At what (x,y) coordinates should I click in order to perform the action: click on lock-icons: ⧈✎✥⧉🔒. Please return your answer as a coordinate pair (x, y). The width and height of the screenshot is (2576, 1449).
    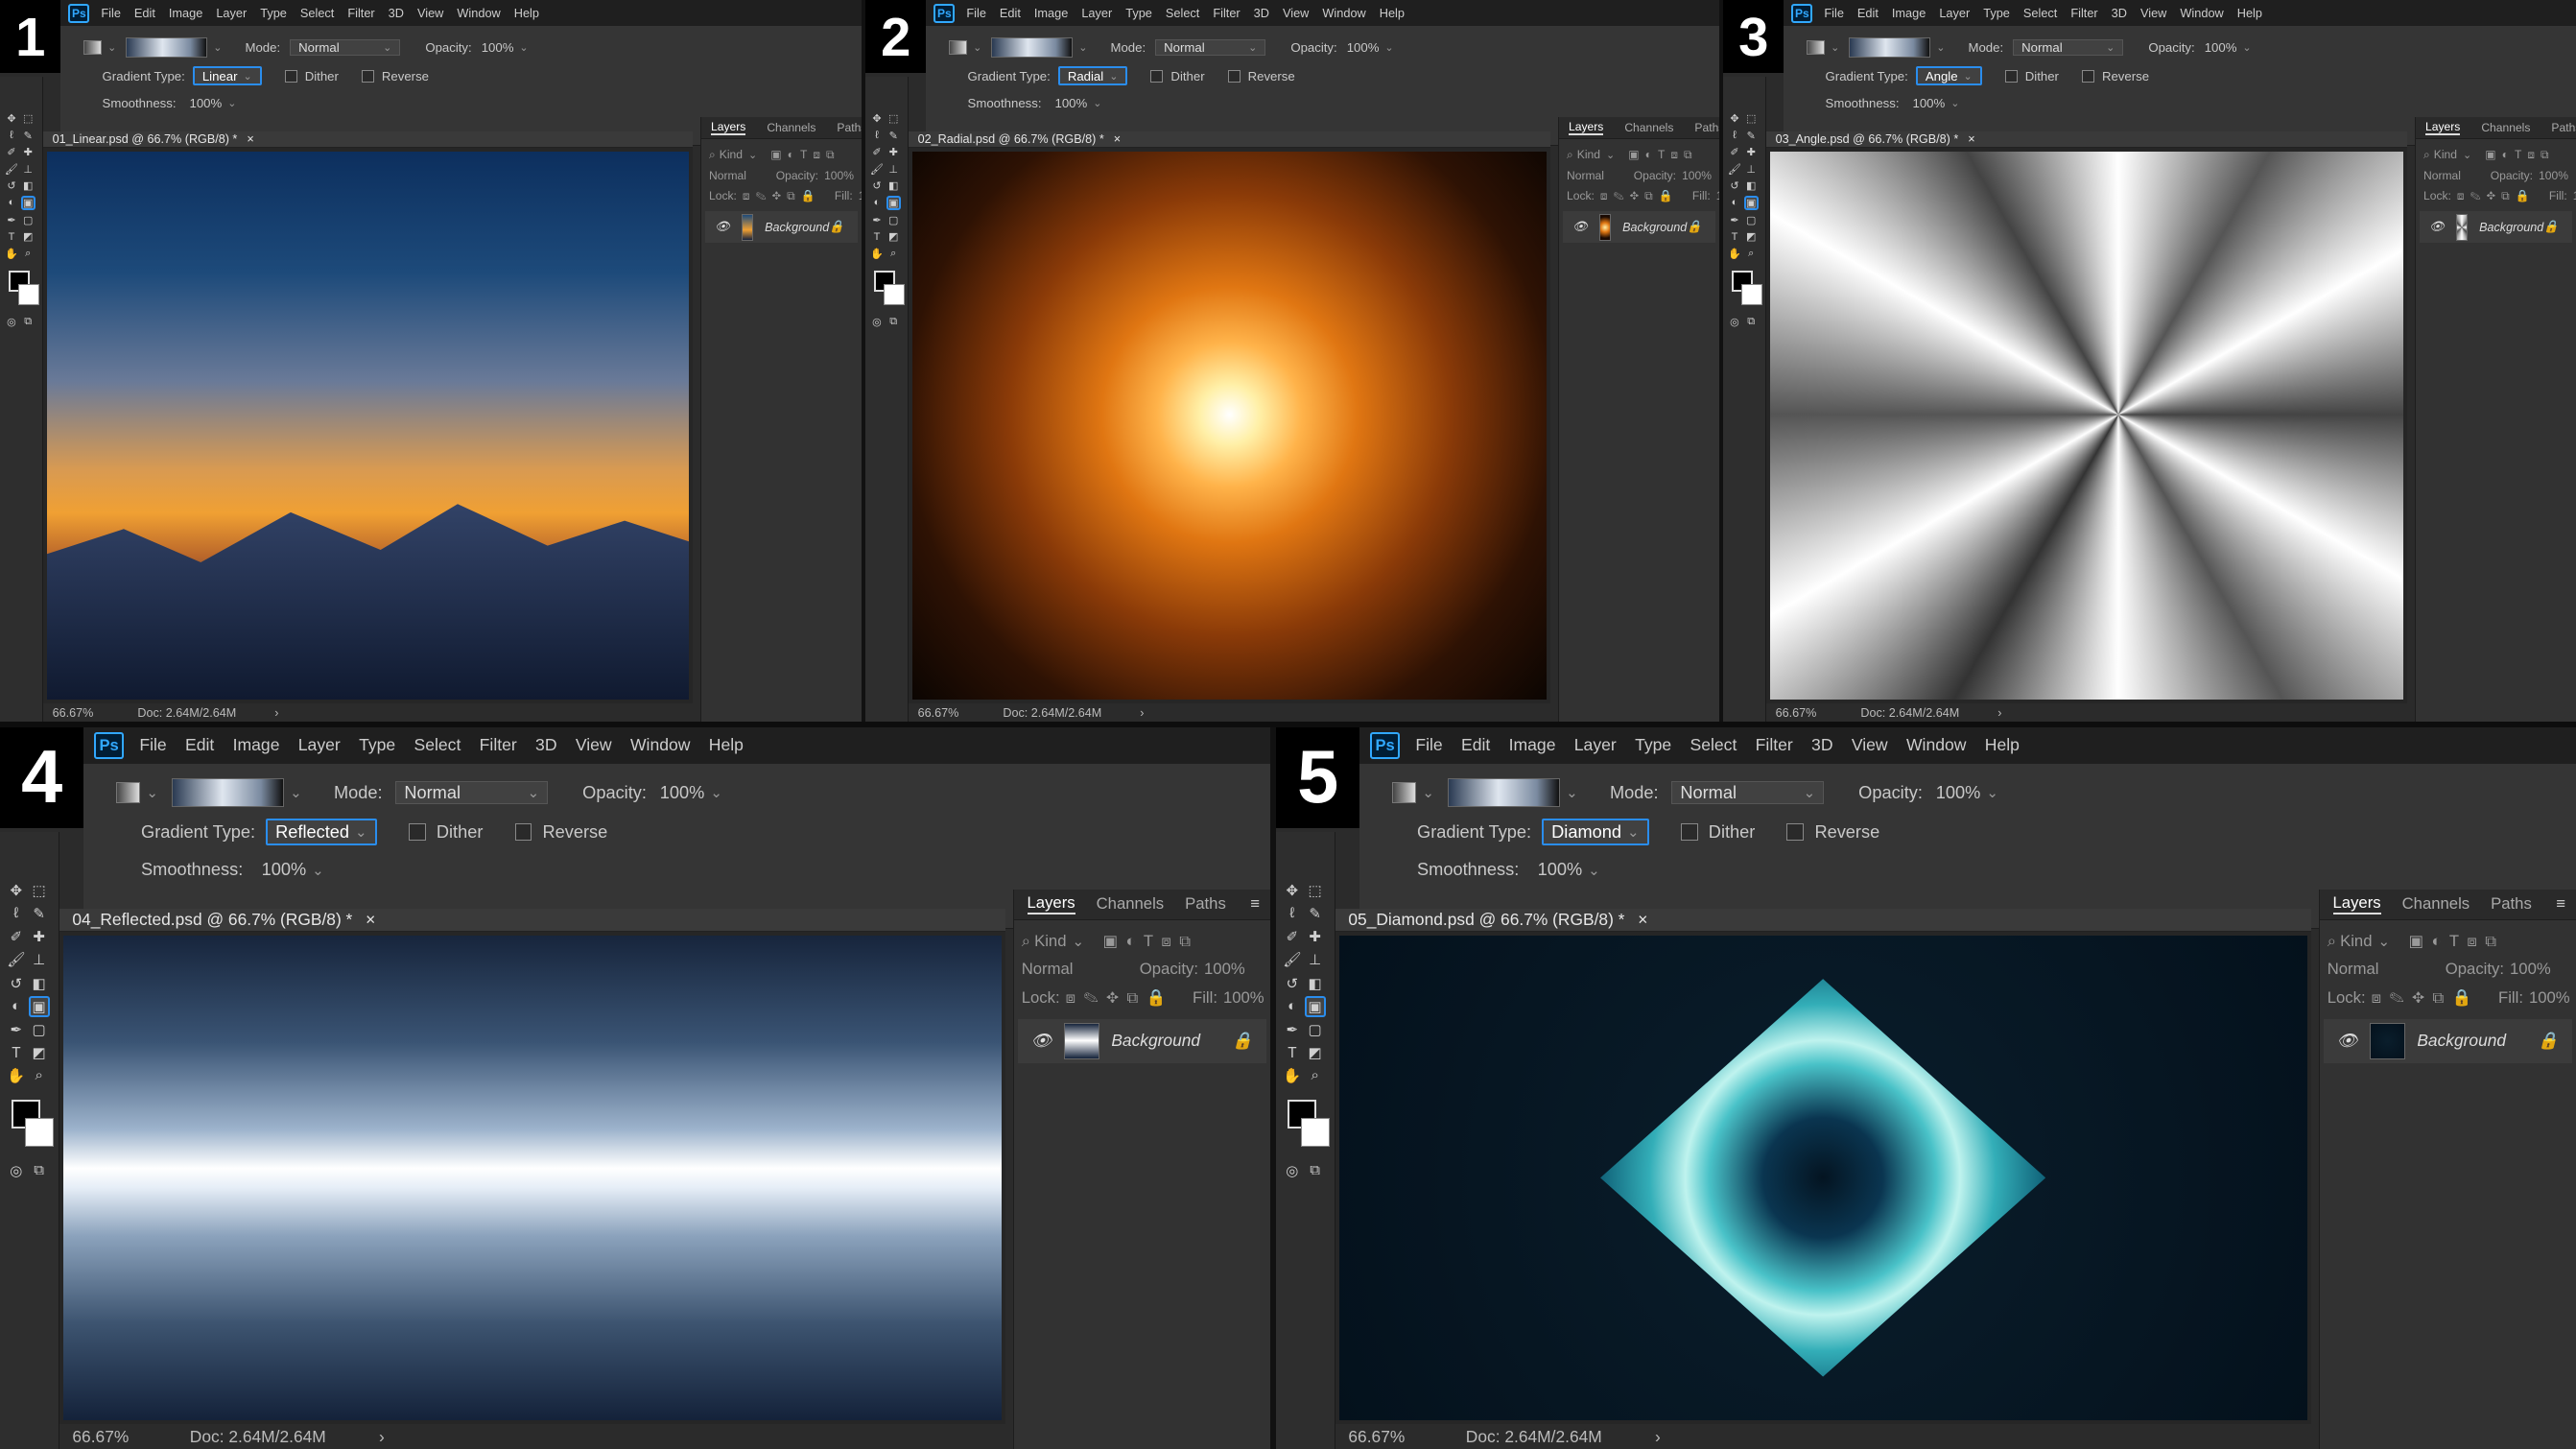
    Looking at the image, I should click on (782, 196).